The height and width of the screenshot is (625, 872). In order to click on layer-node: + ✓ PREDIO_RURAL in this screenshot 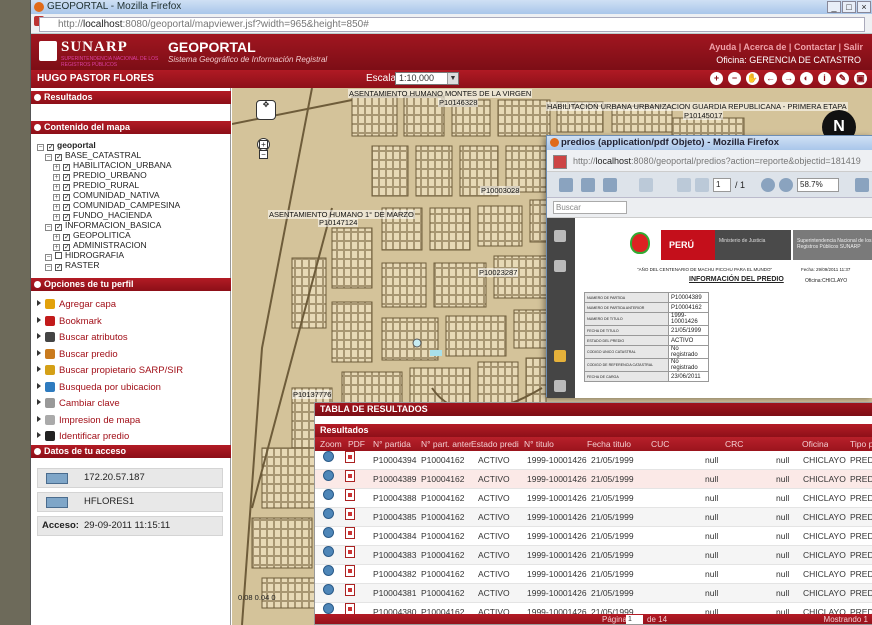, I will do `click(96, 185)`.